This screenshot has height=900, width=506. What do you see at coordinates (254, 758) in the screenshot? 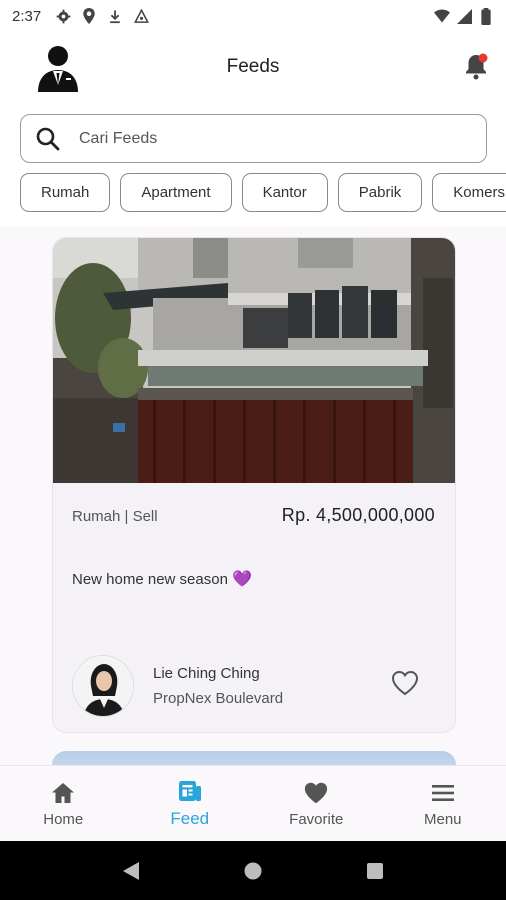
I see `feed-card-next-preview` at bounding box center [254, 758].